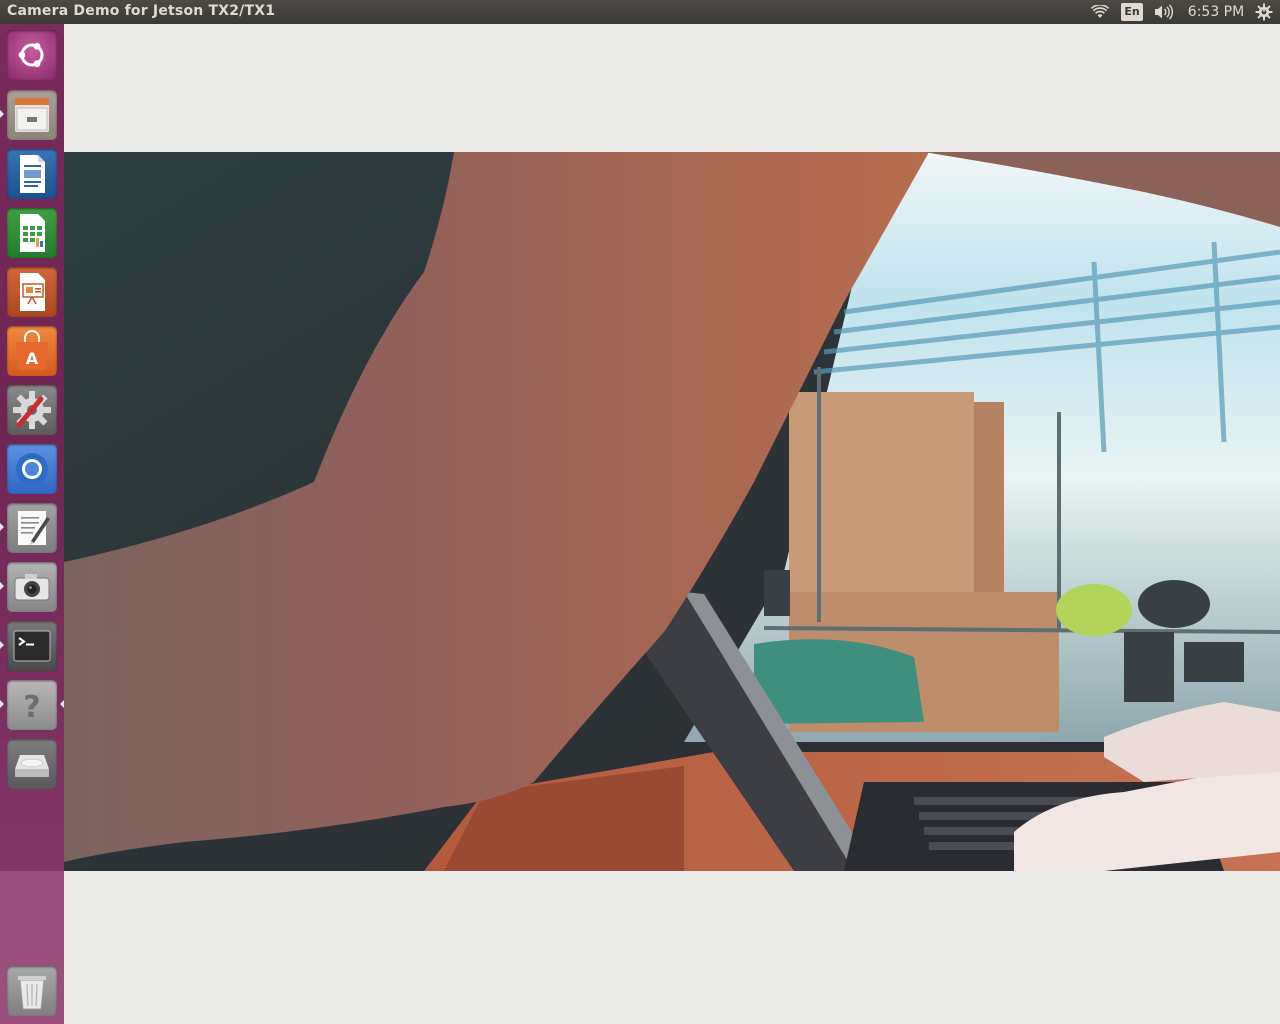 The width and height of the screenshot is (1280, 1024). I want to click on power-gear-icon, so click(1264, 12).